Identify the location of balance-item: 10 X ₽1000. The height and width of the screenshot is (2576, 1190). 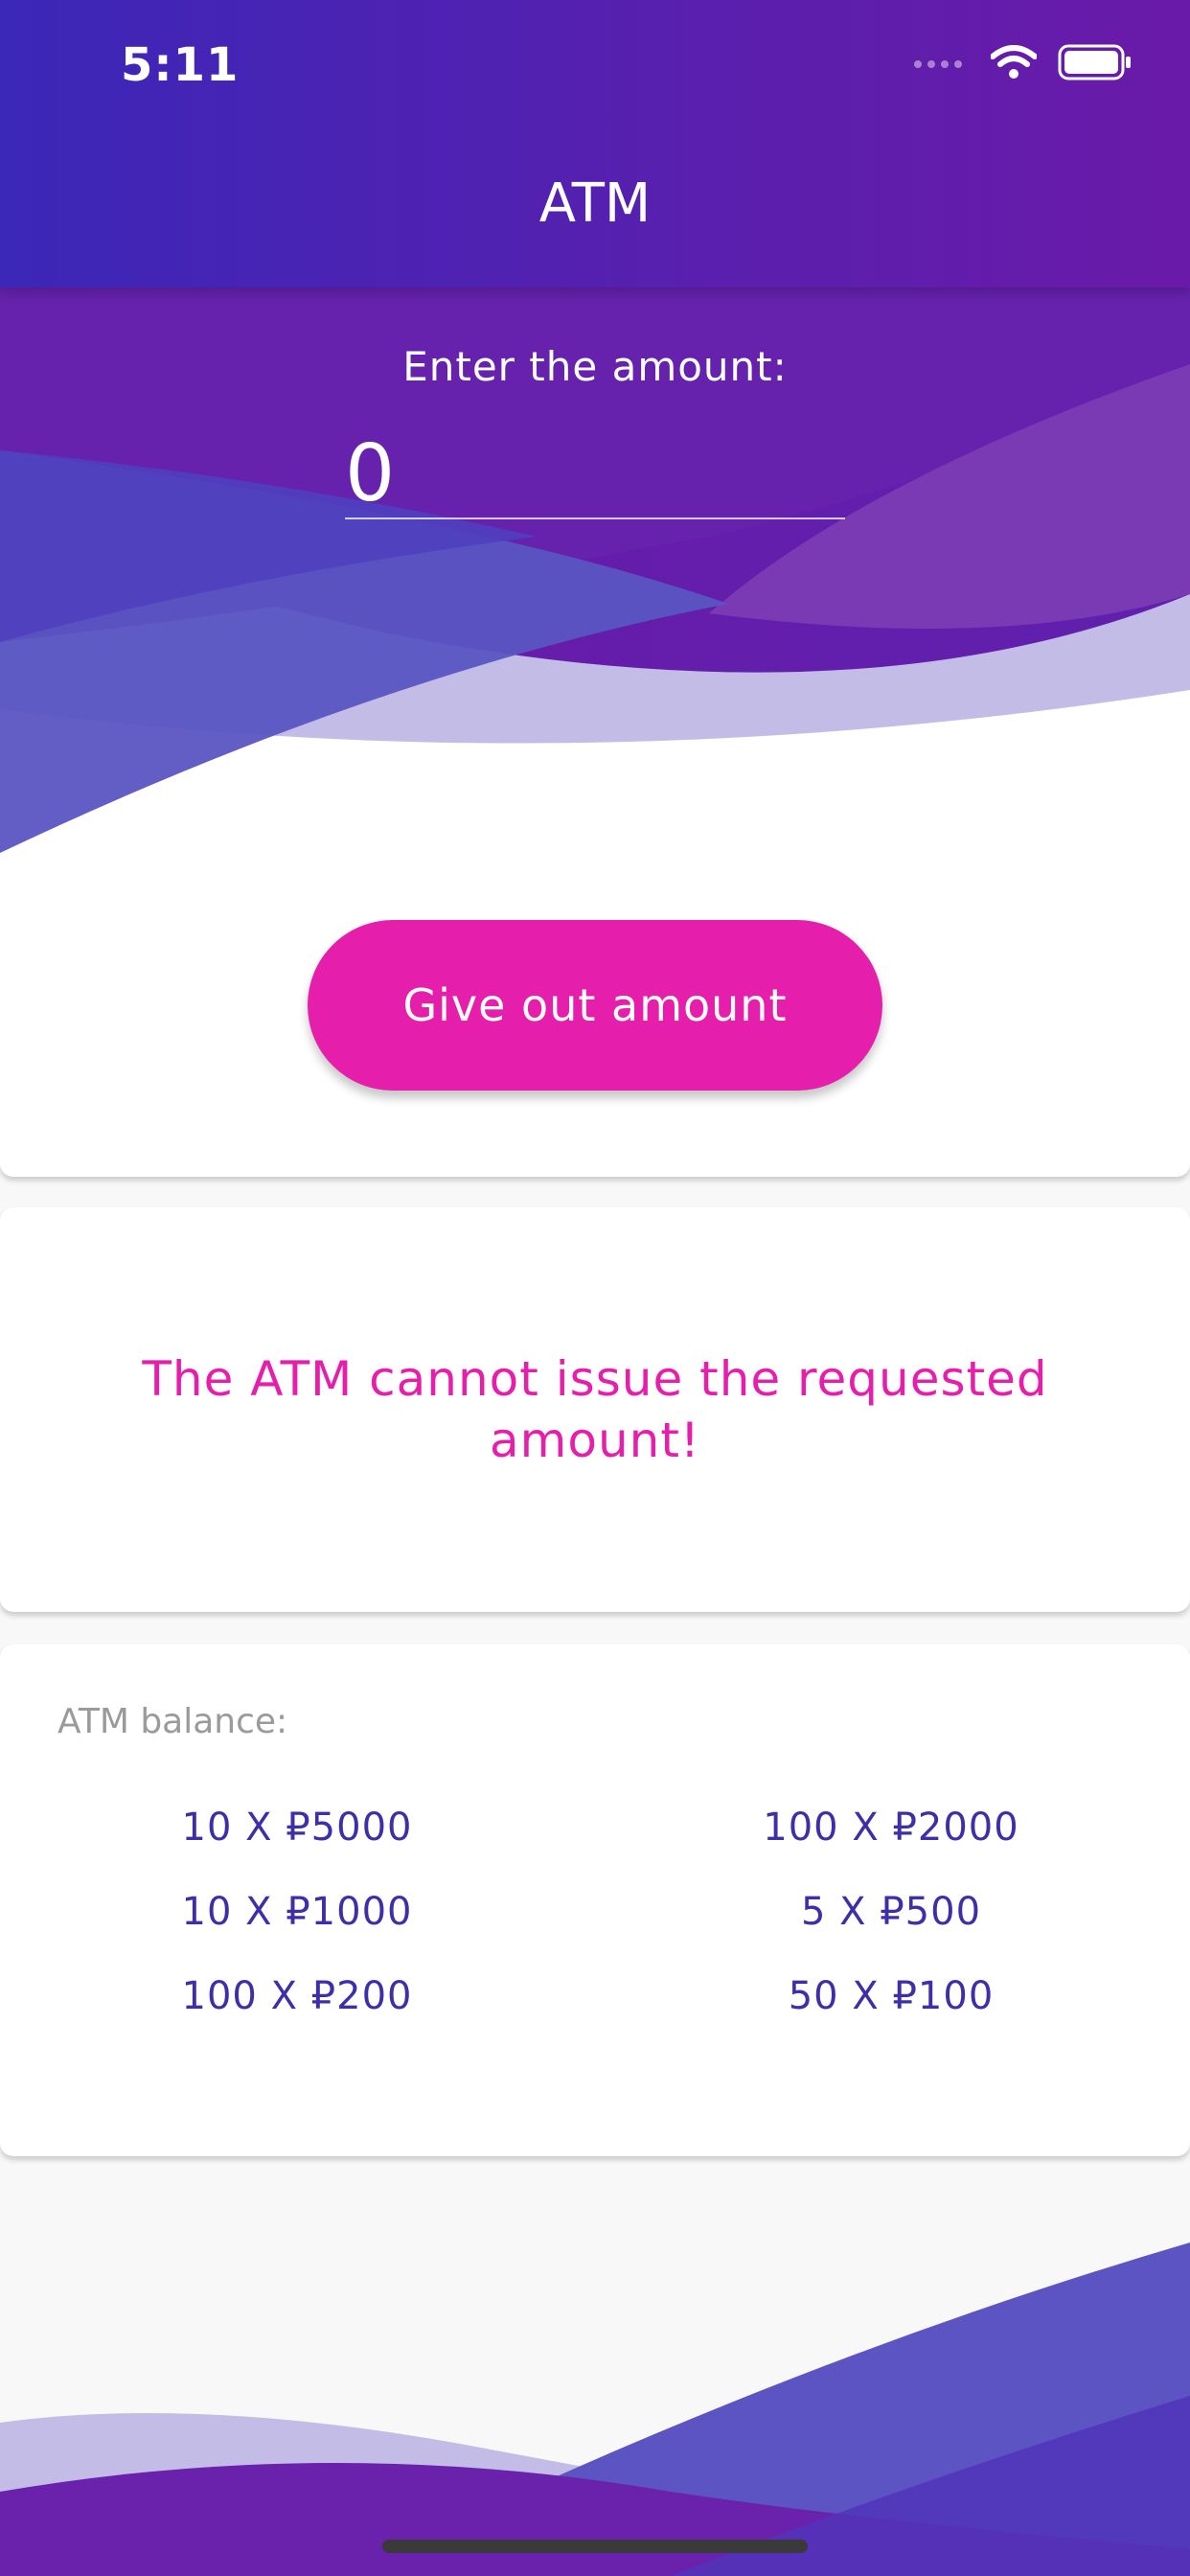
(297, 1912).